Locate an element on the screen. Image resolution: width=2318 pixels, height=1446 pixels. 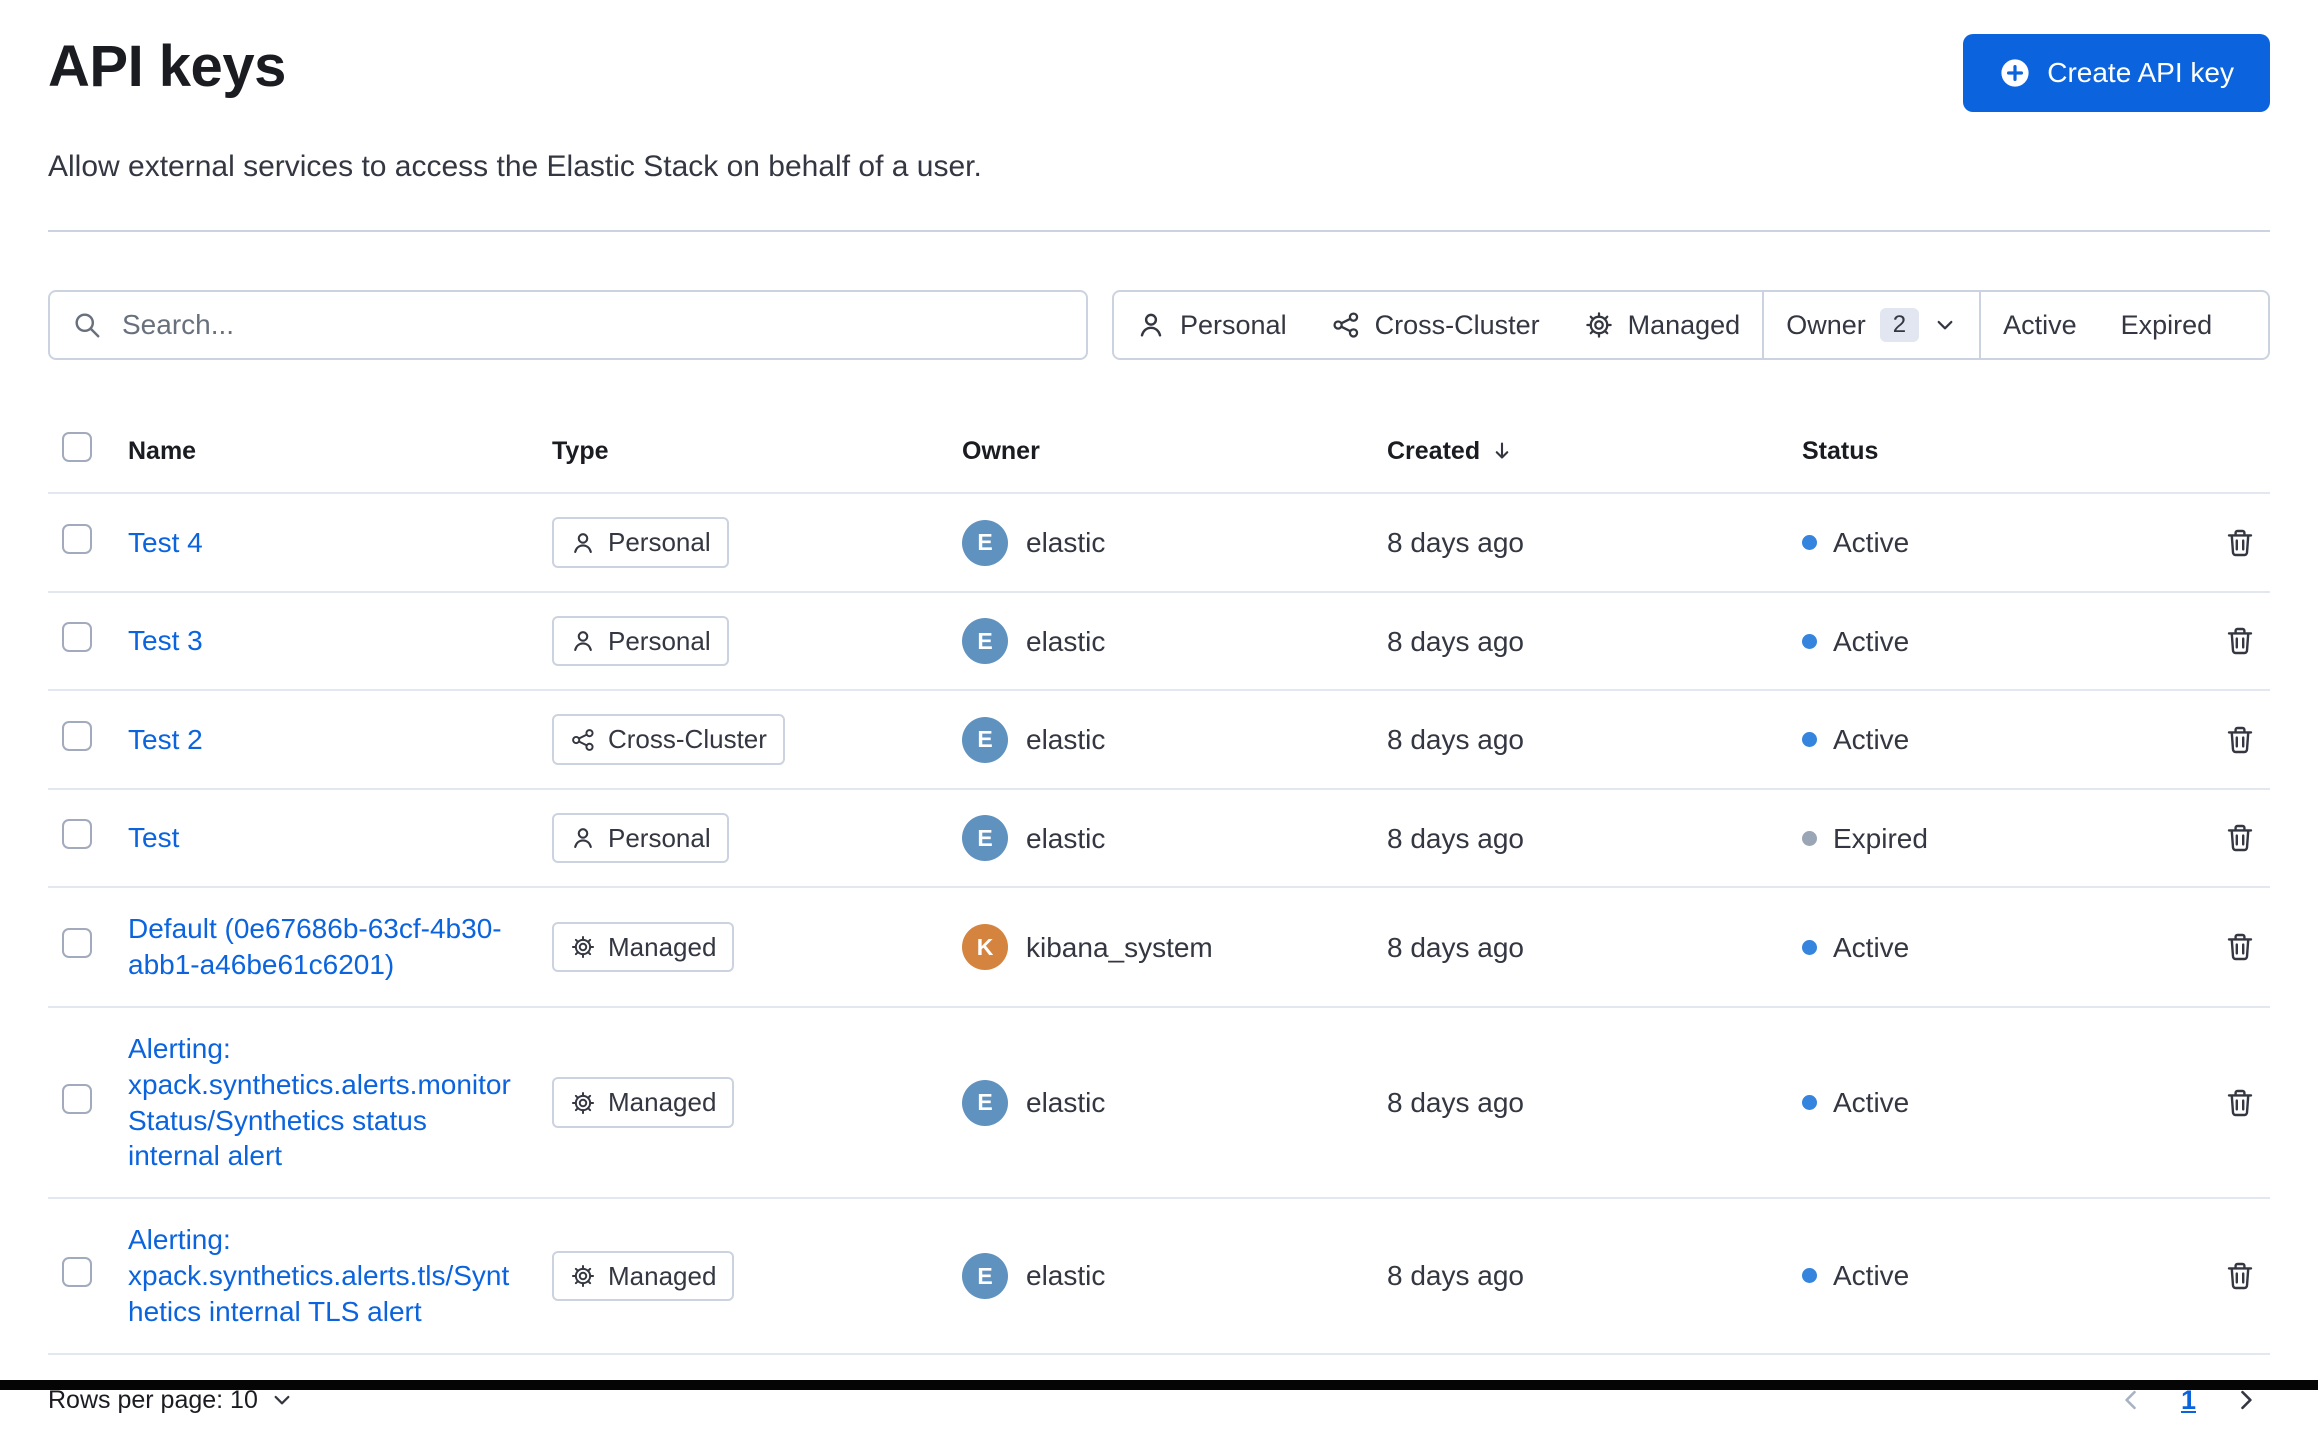
api-key-name-link: Test is located at coordinates (153, 838).